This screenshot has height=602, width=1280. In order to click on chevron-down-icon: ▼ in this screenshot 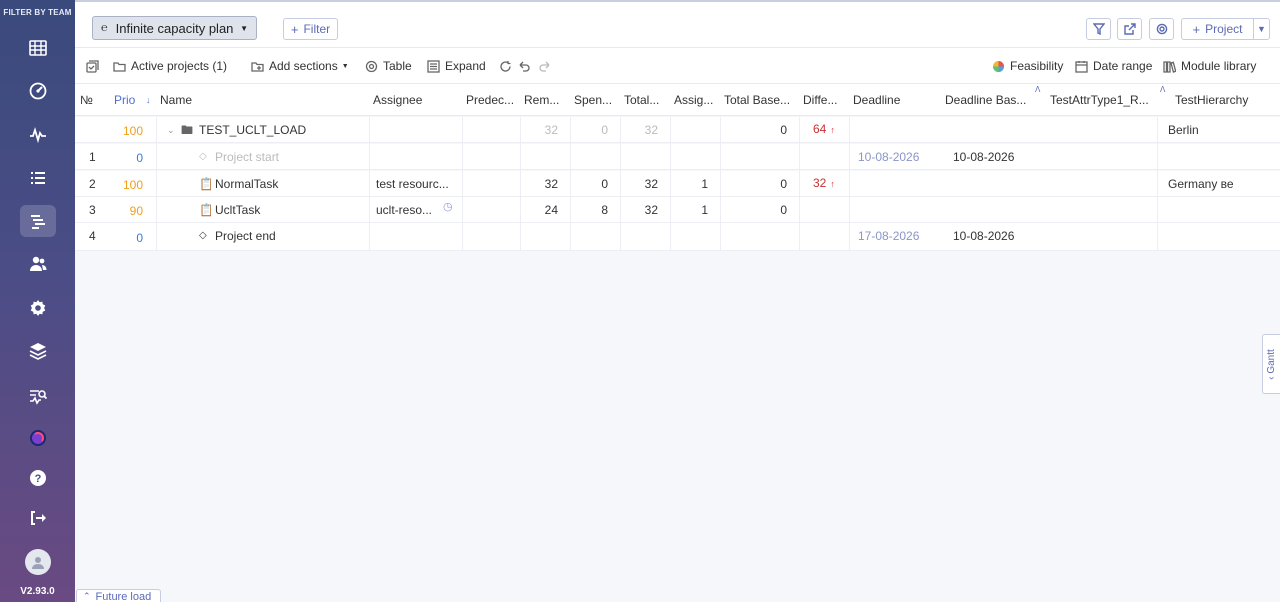, I will do `click(1261, 29)`.